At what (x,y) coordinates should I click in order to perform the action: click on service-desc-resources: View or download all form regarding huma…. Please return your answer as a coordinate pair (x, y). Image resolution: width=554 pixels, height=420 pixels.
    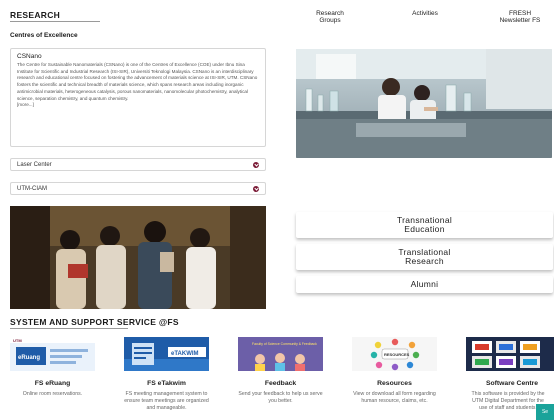
    Looking at the image, I should click on (394, 397).